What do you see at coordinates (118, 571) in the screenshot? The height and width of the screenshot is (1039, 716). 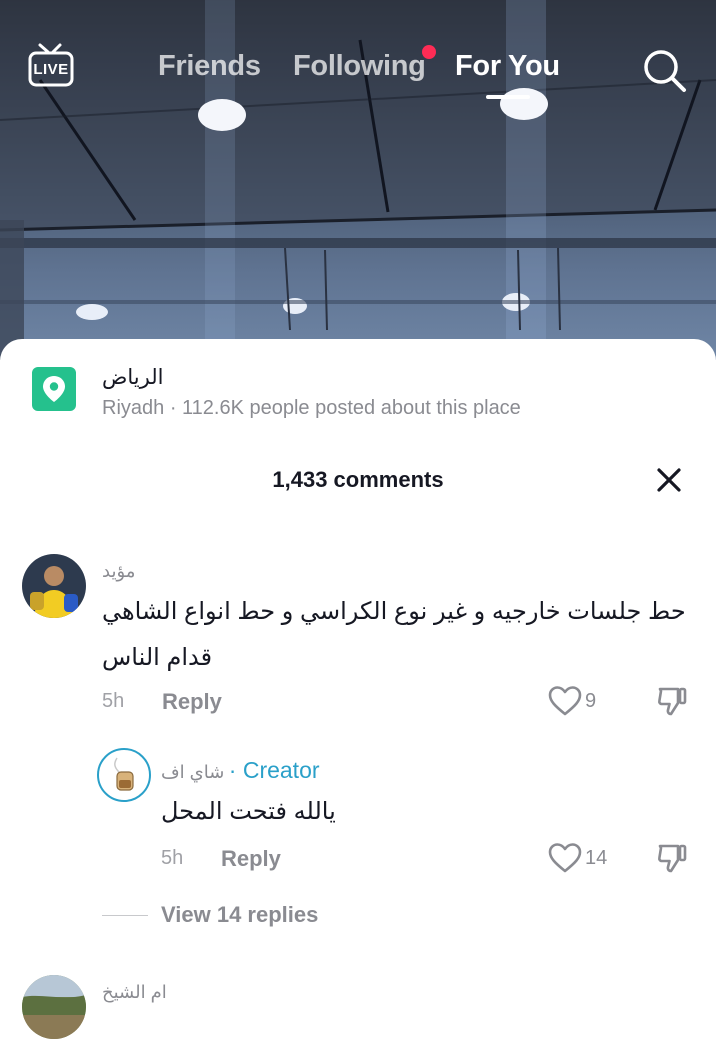 I see `comment-username: مؤيد` at bounding box center [118, 571].